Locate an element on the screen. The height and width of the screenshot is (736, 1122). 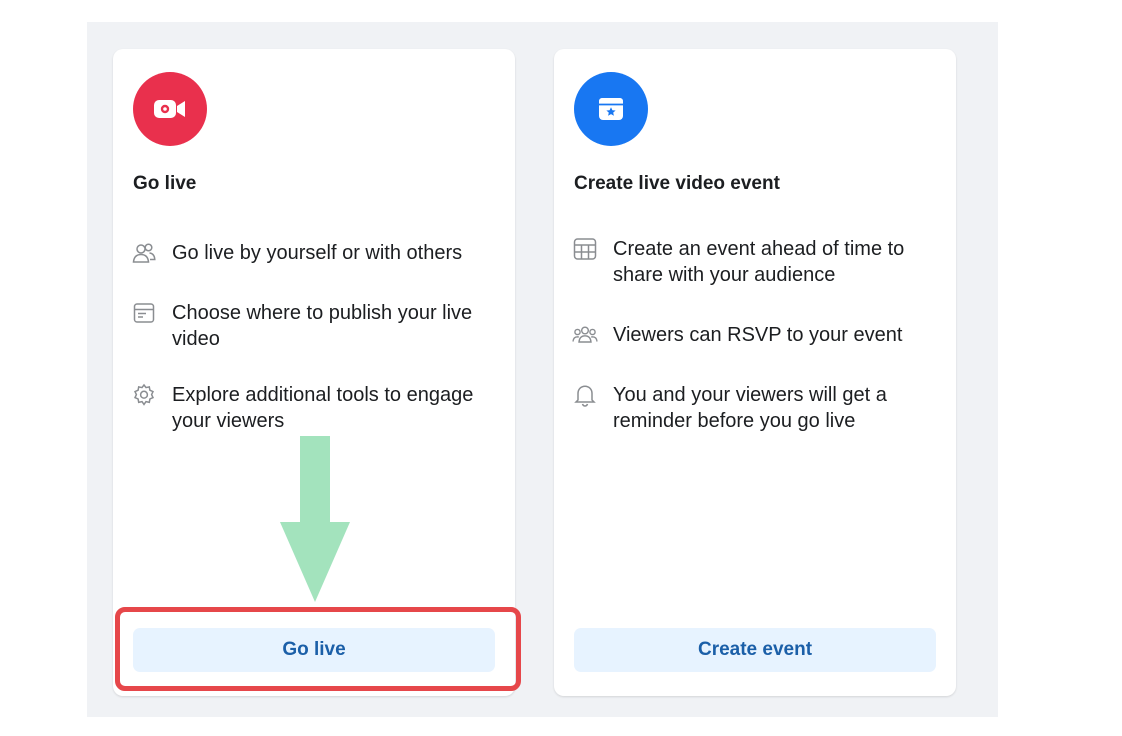
feature-text: Go live by yourself or with others is located at coordinates (317, 253).